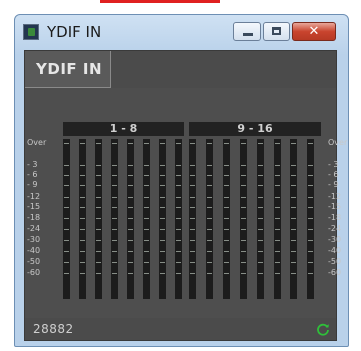  Describe the element at coordinates (181, 32) in the screenshot. I see `title-bar: YDIF IN ✕` at that location.